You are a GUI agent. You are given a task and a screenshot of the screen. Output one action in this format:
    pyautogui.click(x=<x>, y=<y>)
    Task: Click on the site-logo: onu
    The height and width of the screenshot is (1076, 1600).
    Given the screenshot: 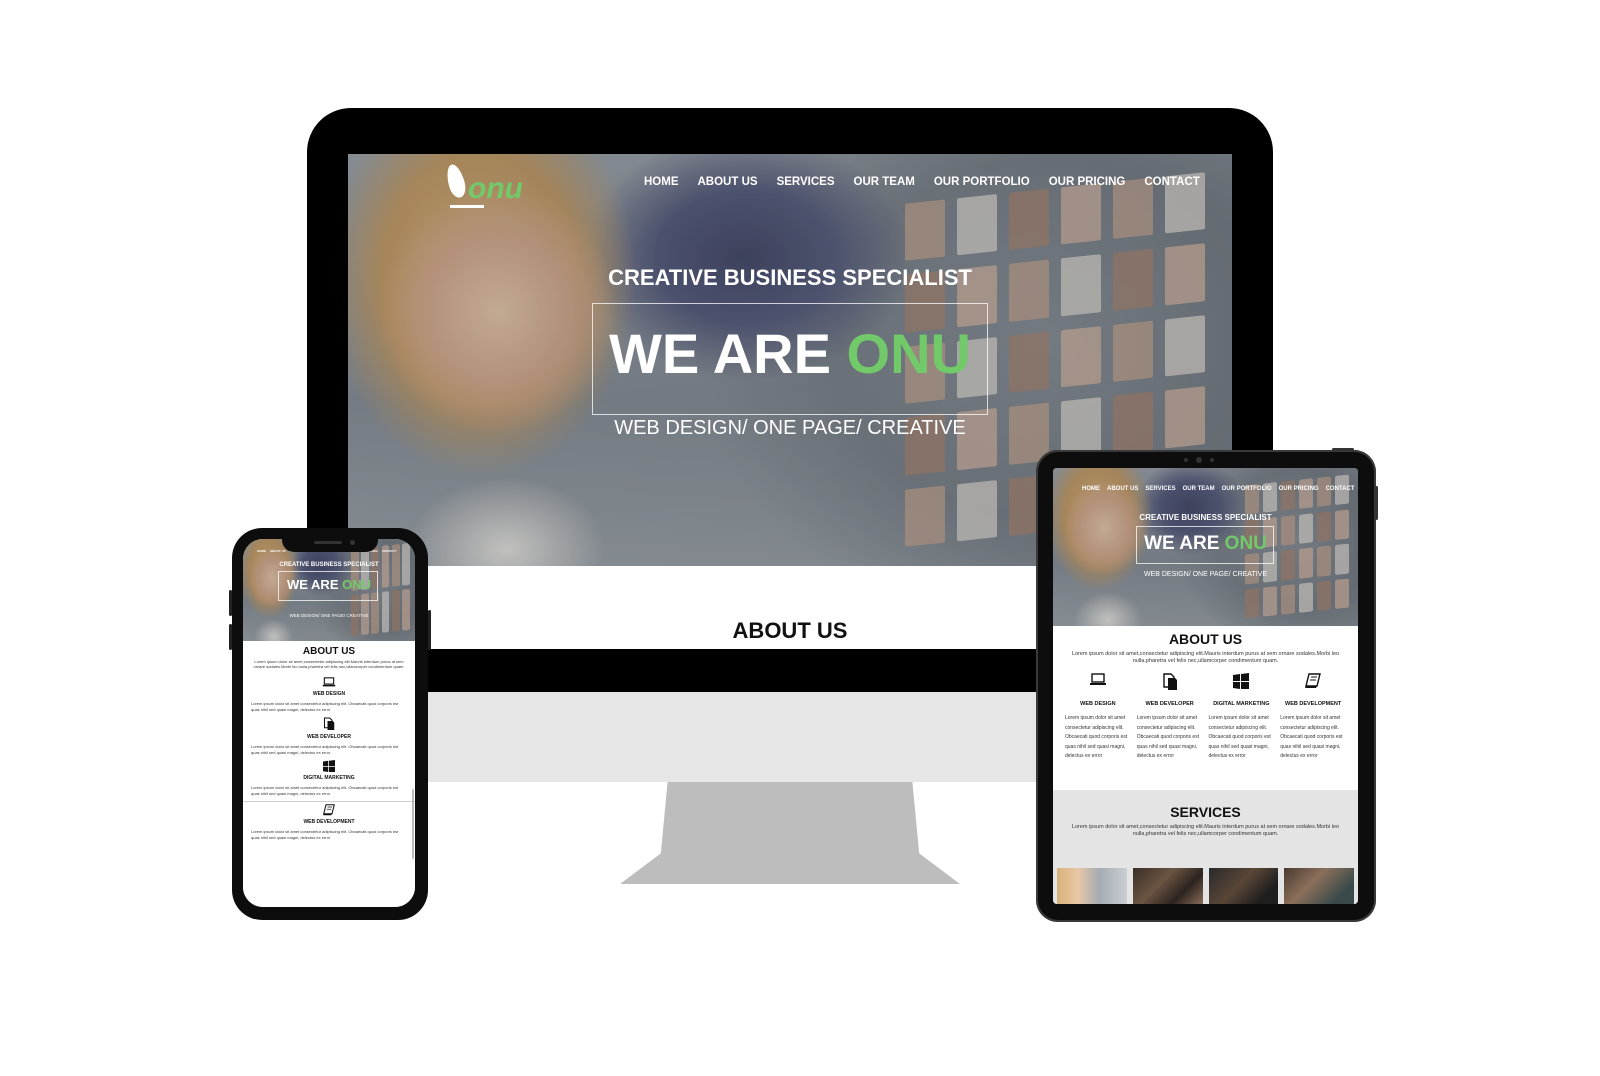 What is the action you would take?
    pyautogui.click(x=483, y=185)
    